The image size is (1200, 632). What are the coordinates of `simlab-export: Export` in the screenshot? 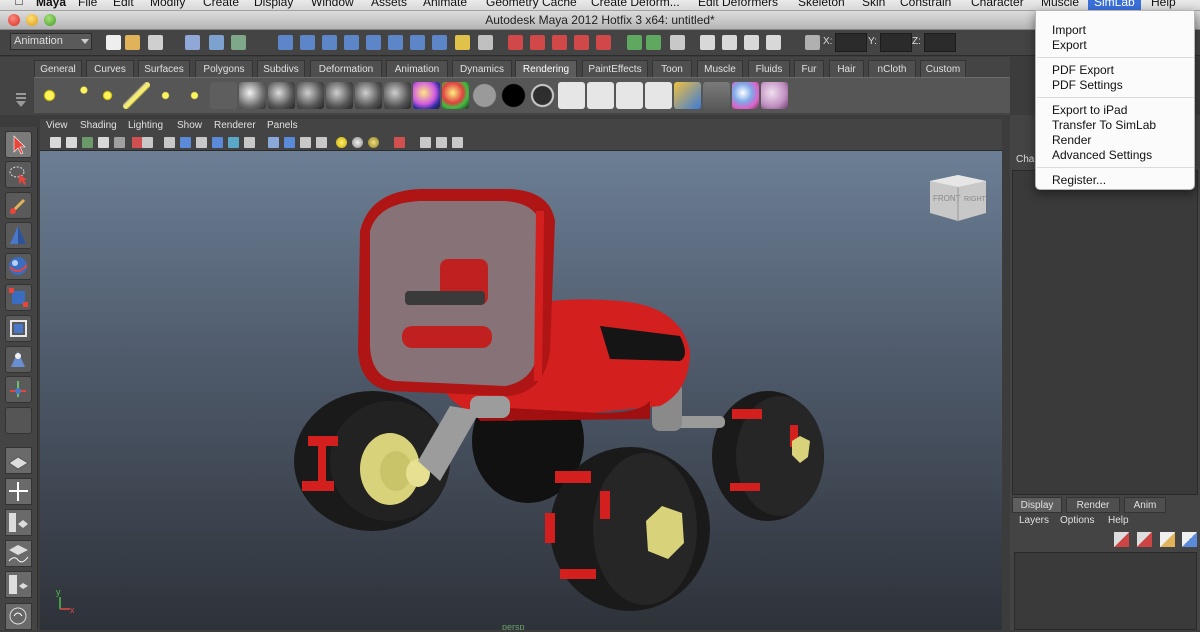 It's located at (1069, 45).